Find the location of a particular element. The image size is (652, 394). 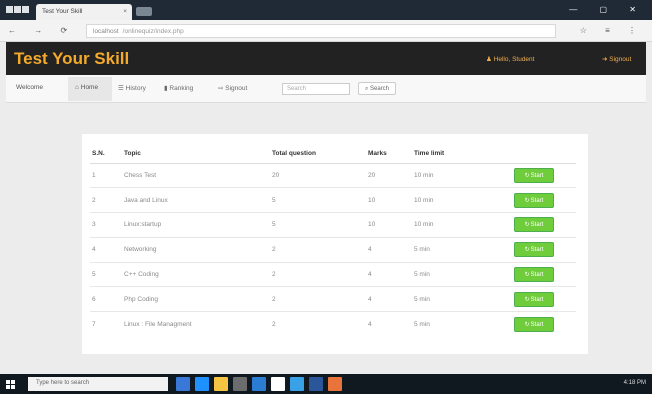

photos-icon is located at coordinates (297, 384).